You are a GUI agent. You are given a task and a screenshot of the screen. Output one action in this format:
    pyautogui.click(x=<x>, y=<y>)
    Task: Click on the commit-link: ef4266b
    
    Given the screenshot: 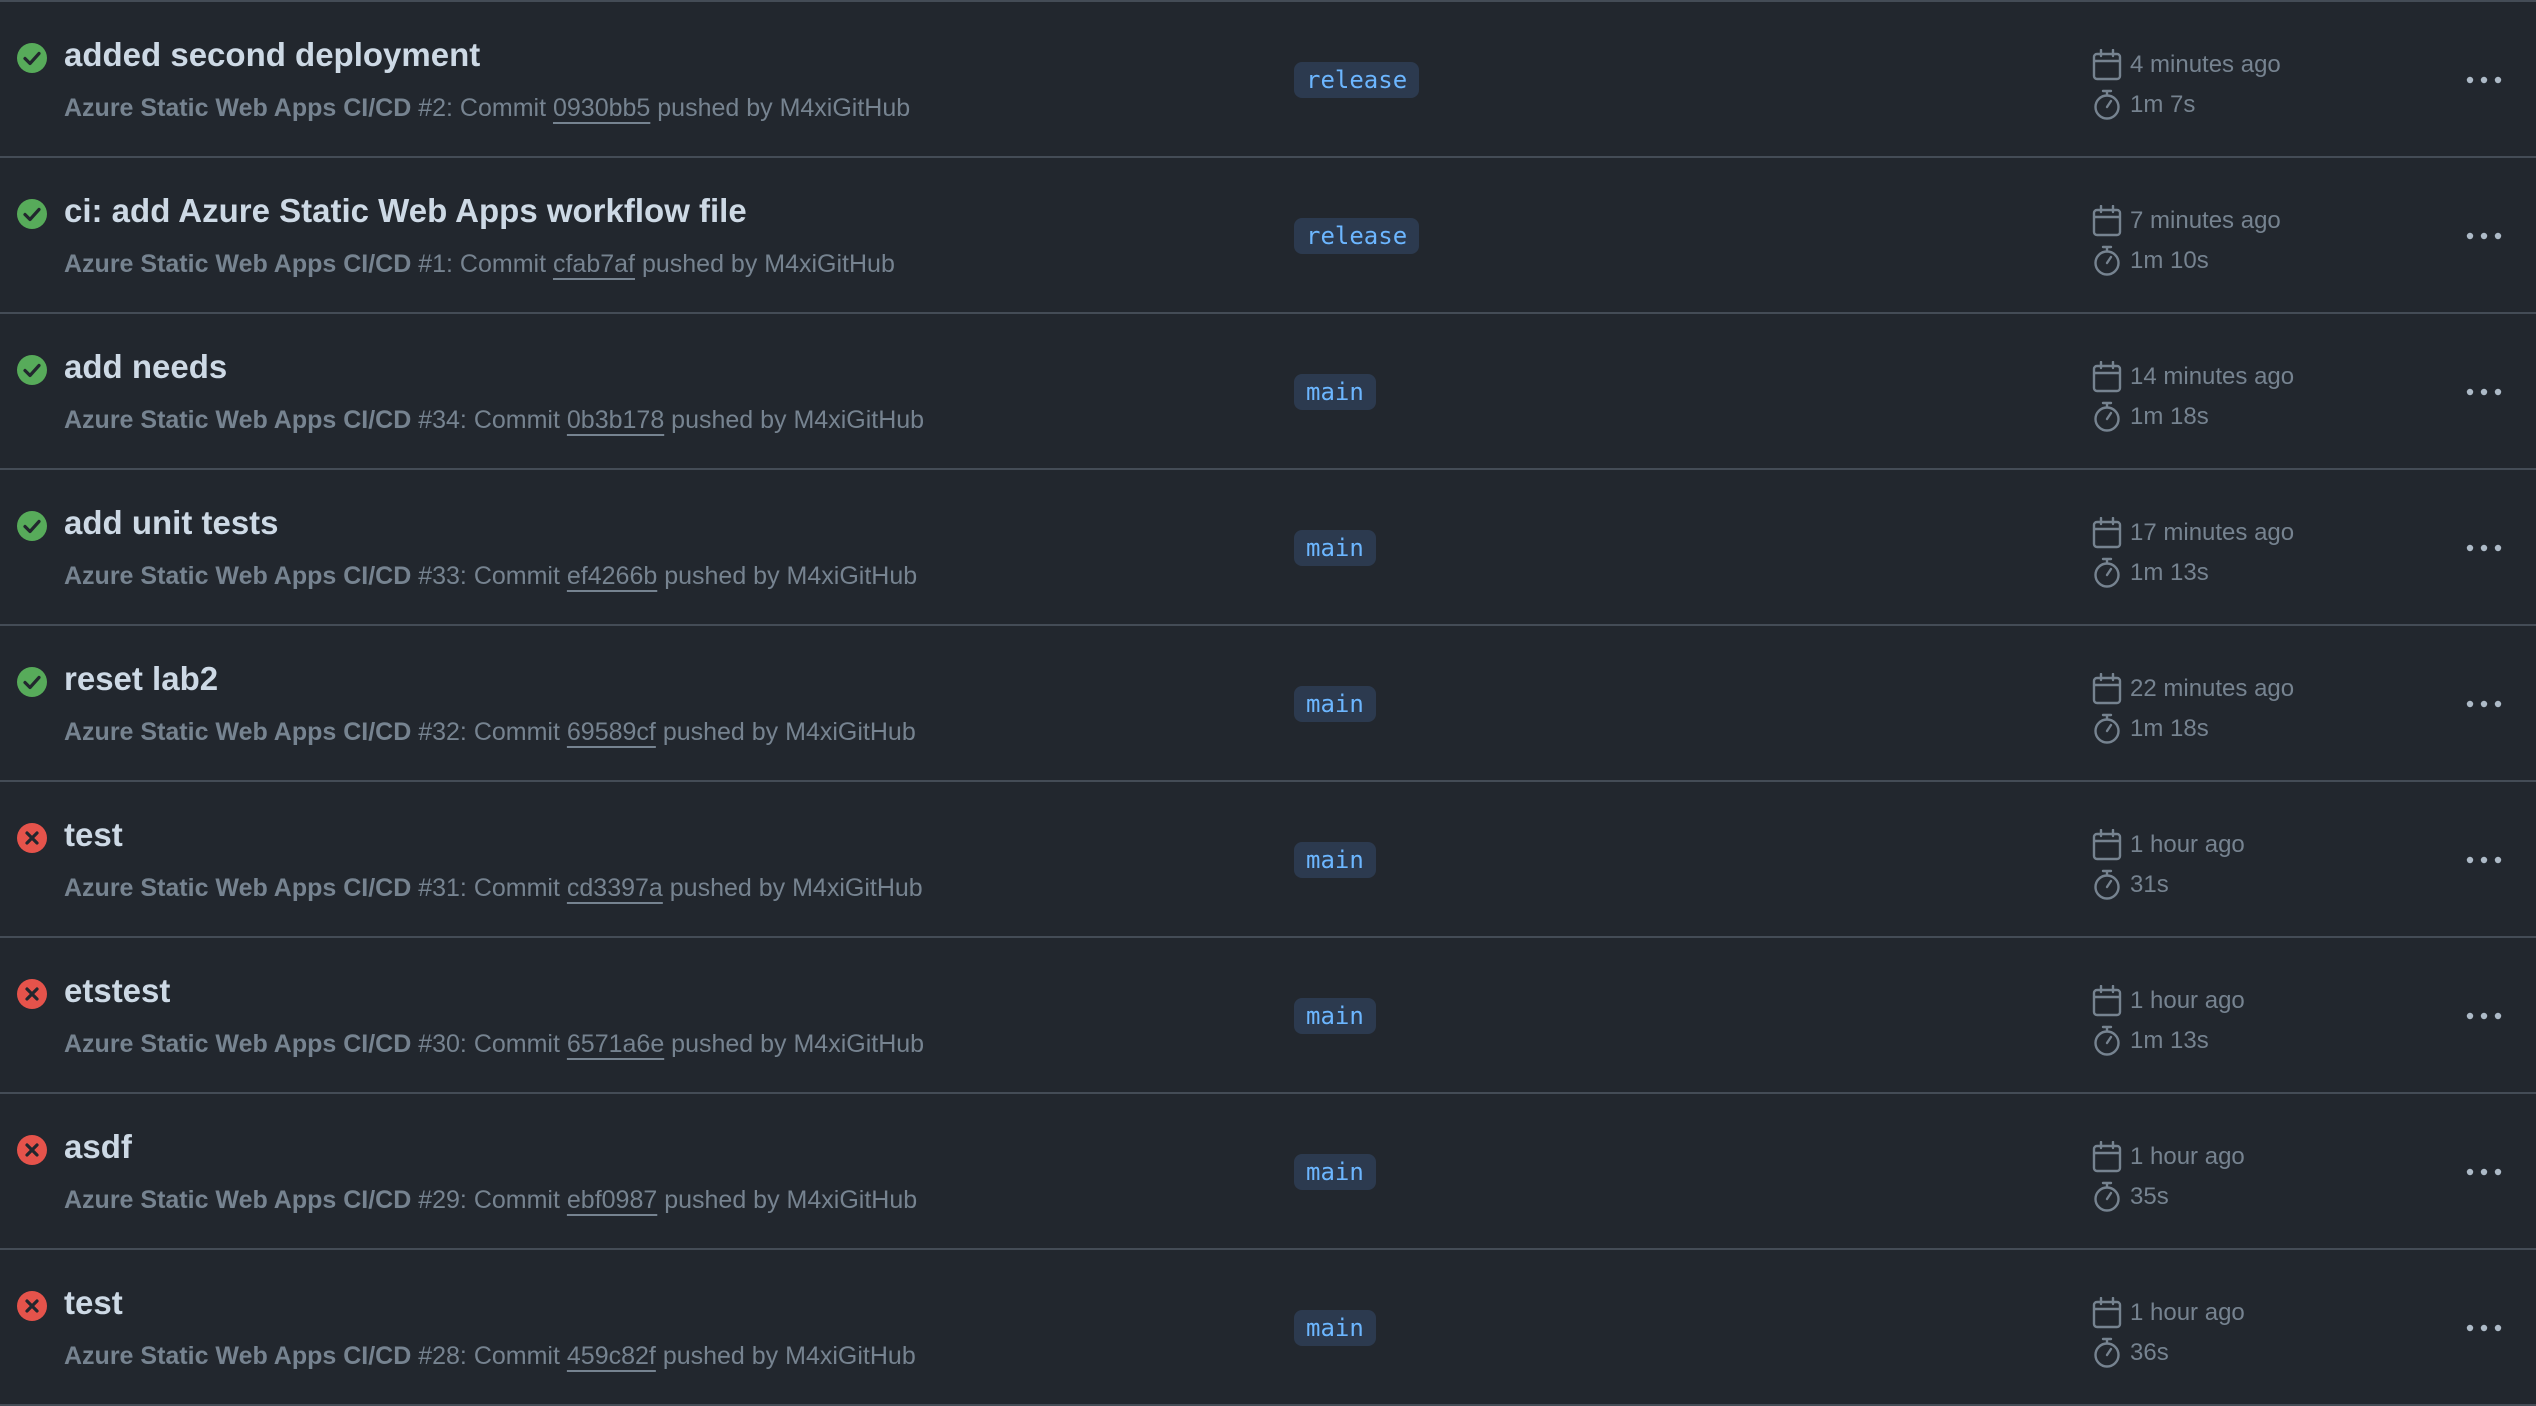 What is the action you would take?
    pyautogui.click(x=612, y=576)
    